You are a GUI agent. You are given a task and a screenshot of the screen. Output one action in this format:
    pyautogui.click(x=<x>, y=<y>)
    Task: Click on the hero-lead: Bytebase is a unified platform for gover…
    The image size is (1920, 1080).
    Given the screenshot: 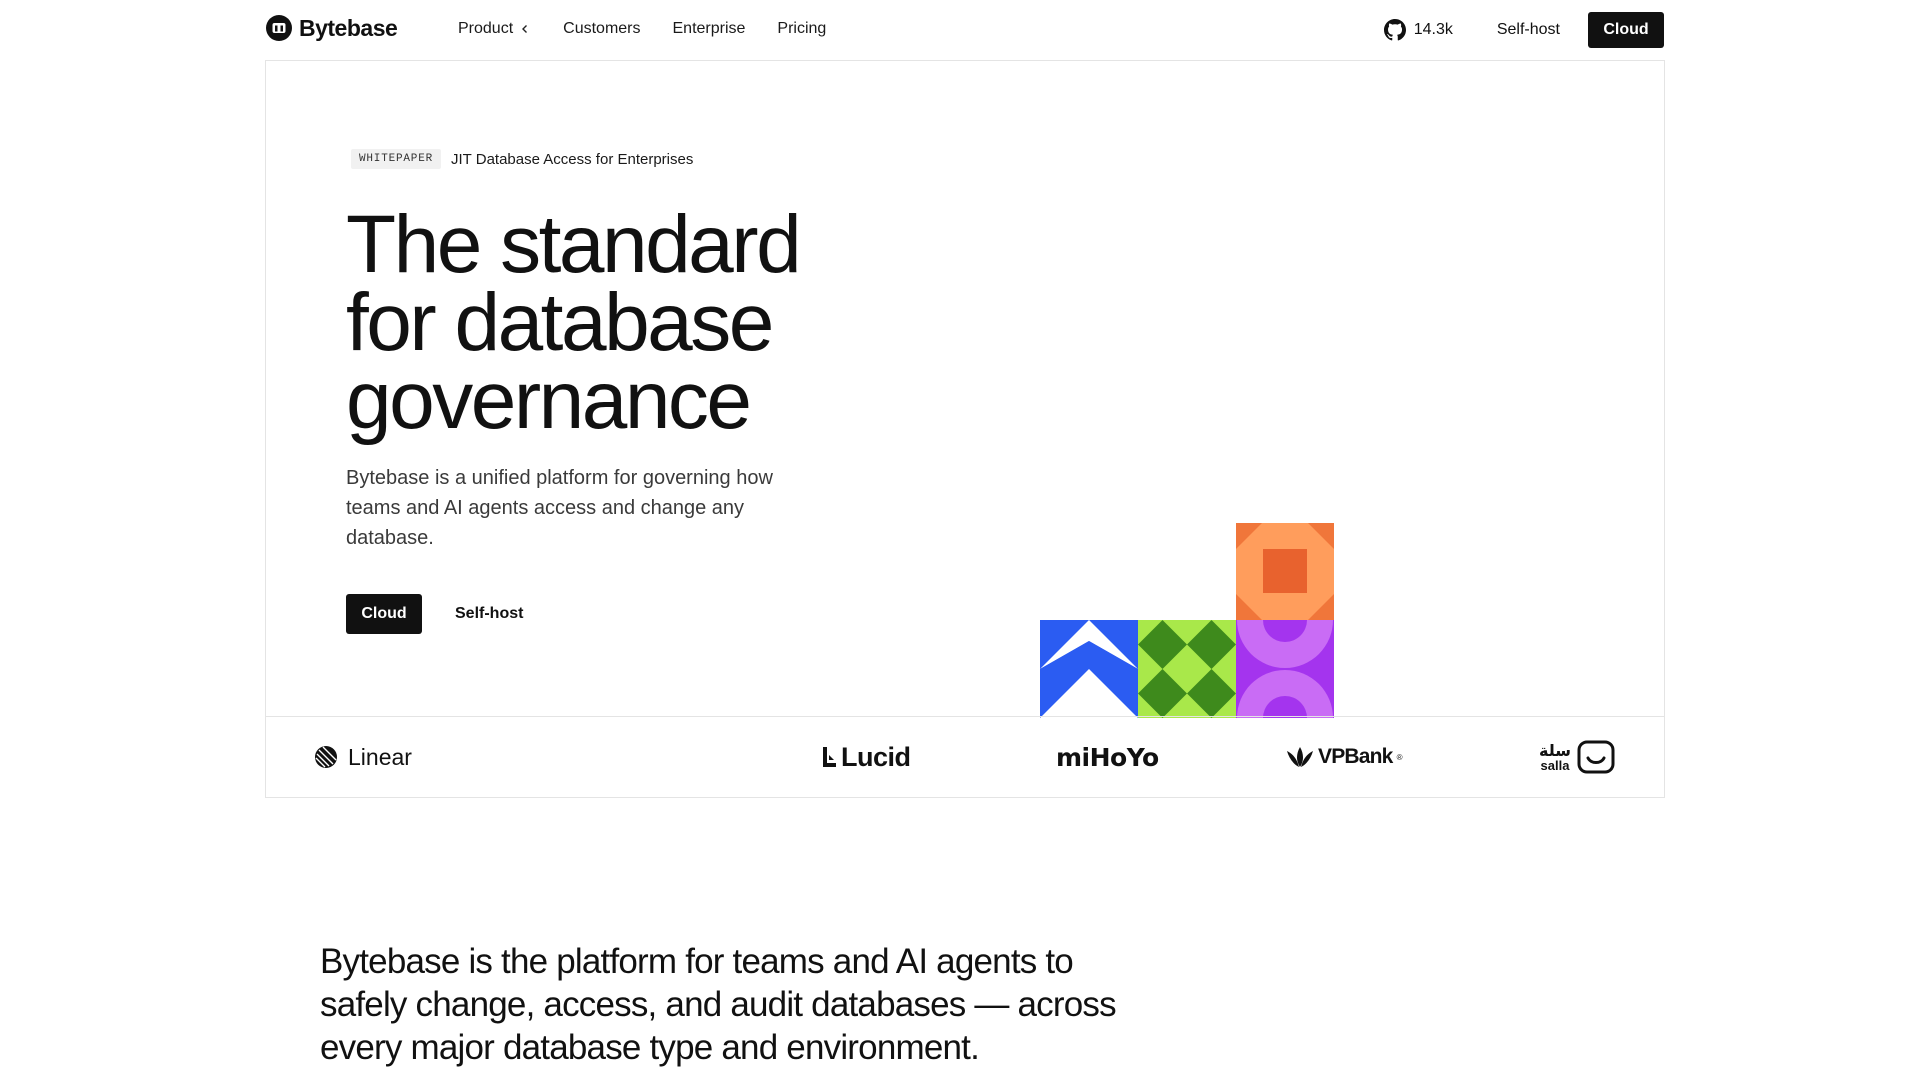 What is the action you would take?
    pyautogui.click(x=559, y=508)
    